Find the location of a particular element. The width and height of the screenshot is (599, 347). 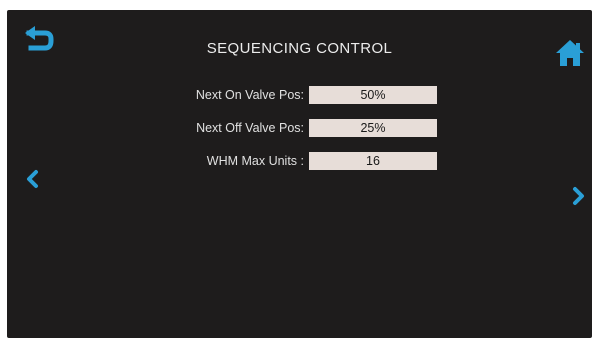

chevron-right-icon is located at coordinates (578, 196).